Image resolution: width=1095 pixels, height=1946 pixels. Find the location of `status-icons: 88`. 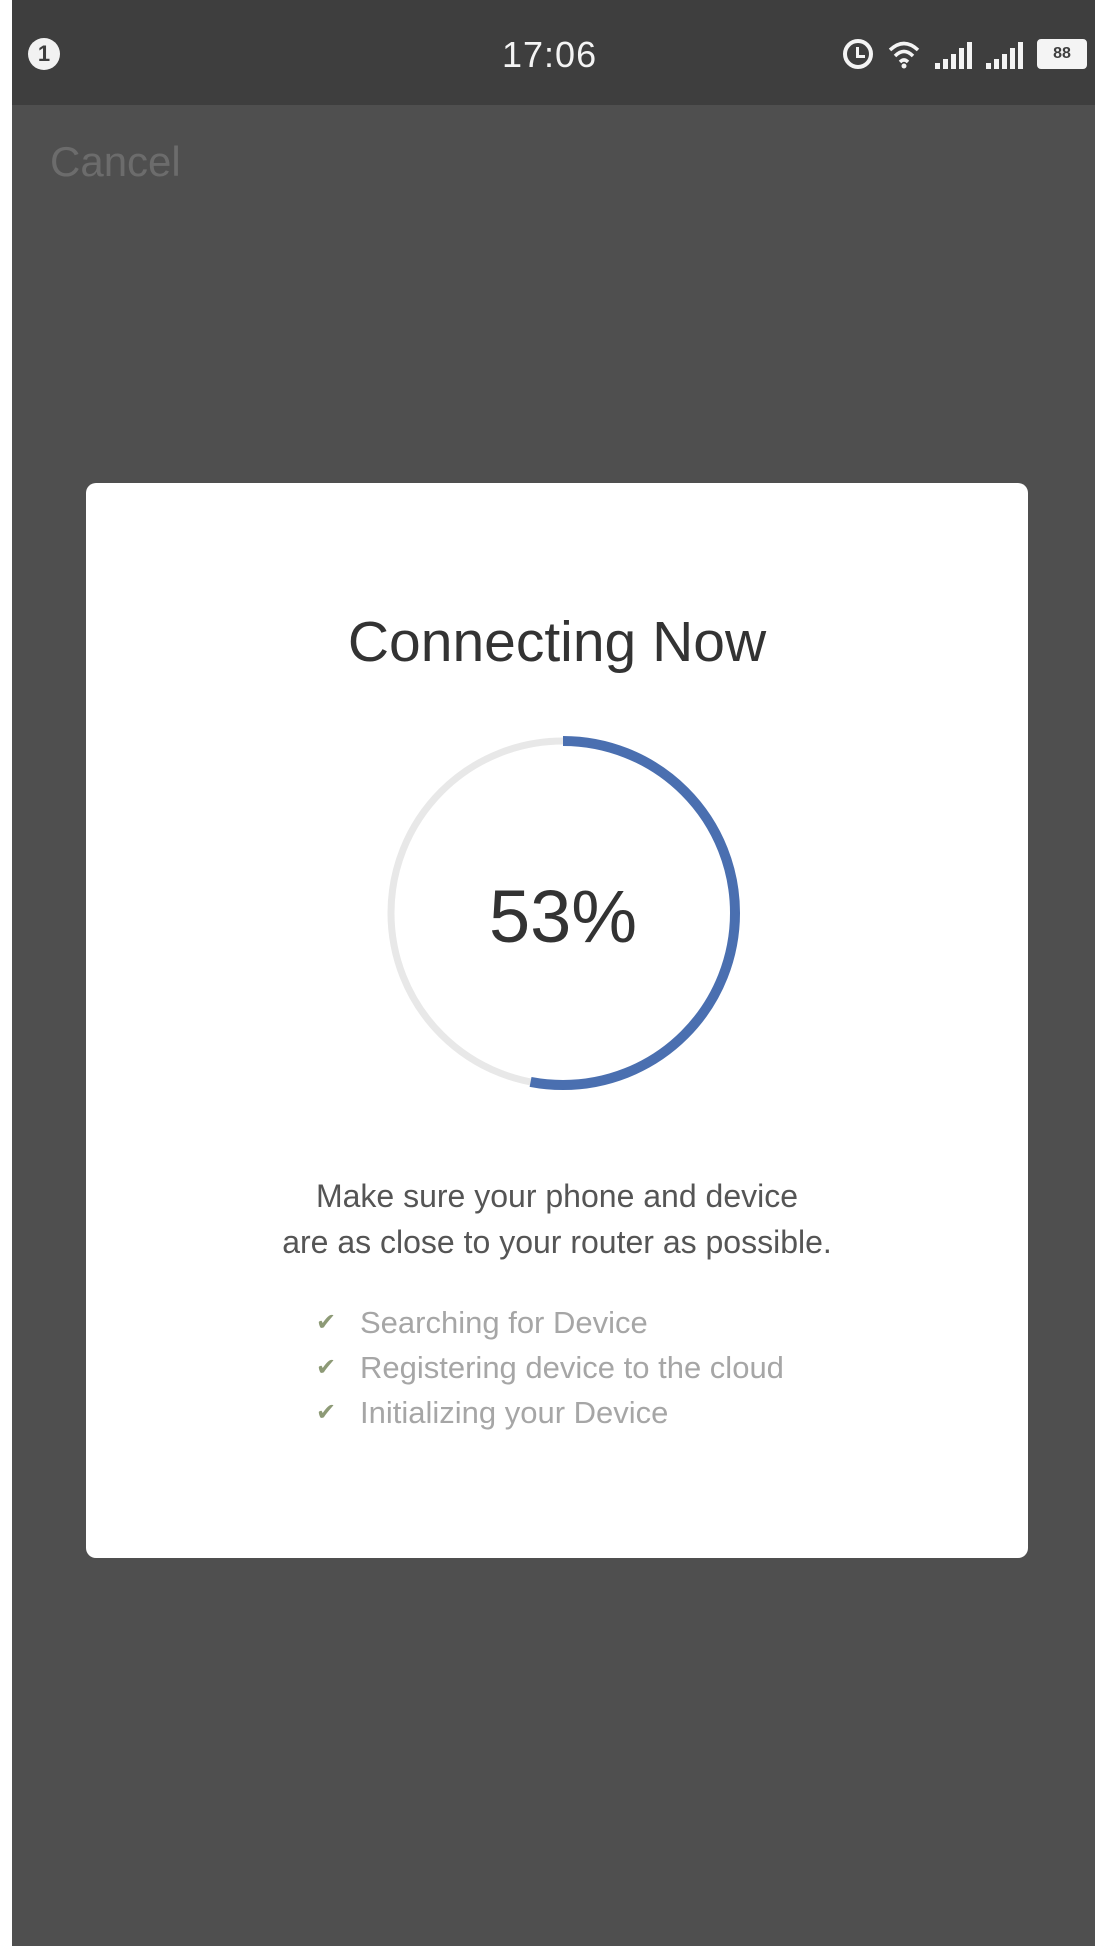

status-icons: 88 is located at coordinates (965, 54).